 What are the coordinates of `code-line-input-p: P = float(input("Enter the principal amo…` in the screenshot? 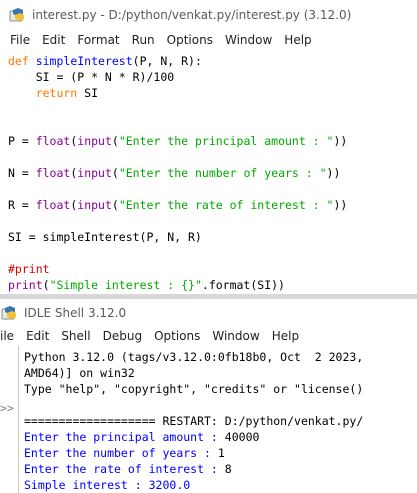 It's located at (178, 141).